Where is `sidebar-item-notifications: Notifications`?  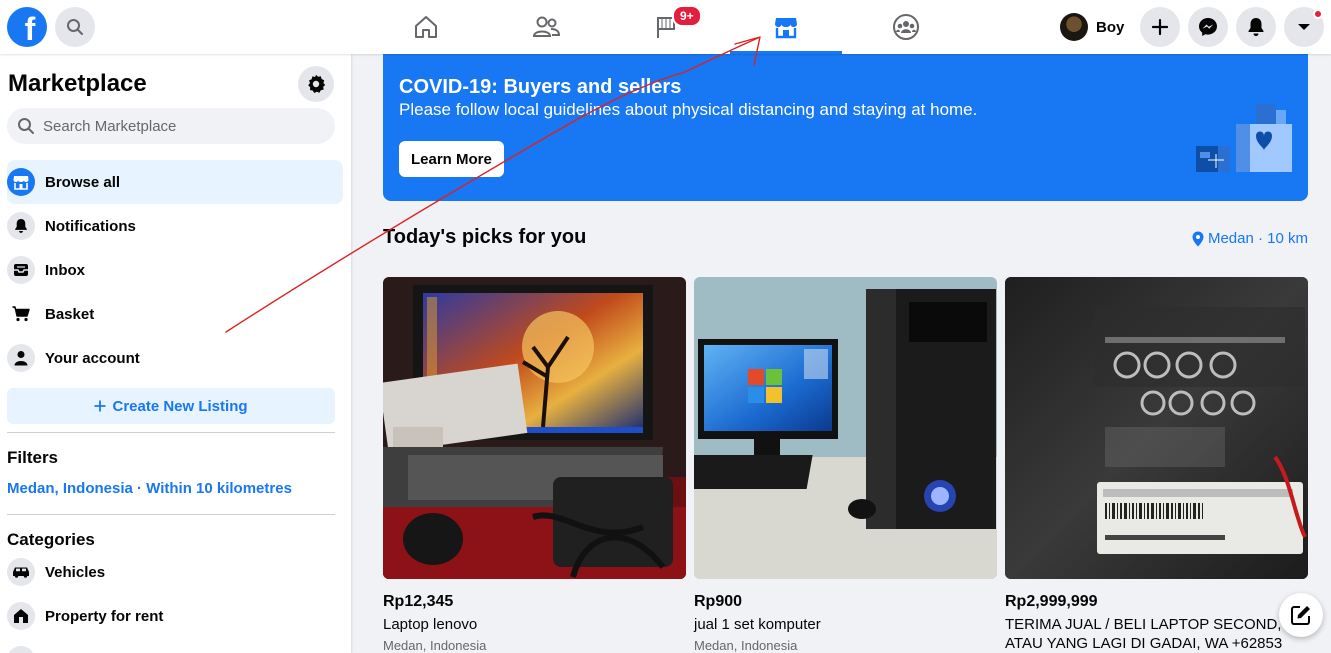
sidebar-item-notifications: Notifications is located at coordinates (175, 226).